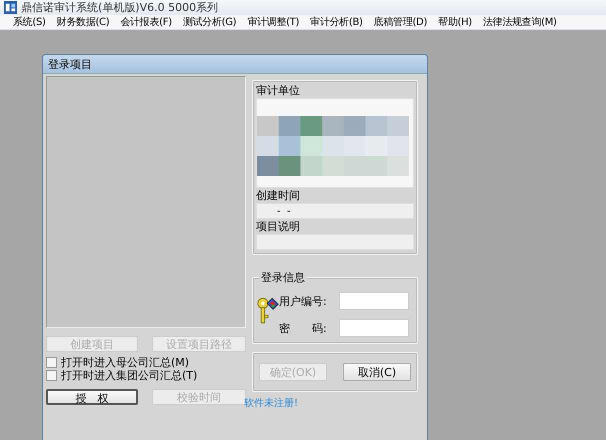 The image size is (606, 440). Describe the element at coordinates (119, 7) in the screenshot. I see `window-title: 鼎信诺审计系统(单机版)V6.0 5000系列` at that location.